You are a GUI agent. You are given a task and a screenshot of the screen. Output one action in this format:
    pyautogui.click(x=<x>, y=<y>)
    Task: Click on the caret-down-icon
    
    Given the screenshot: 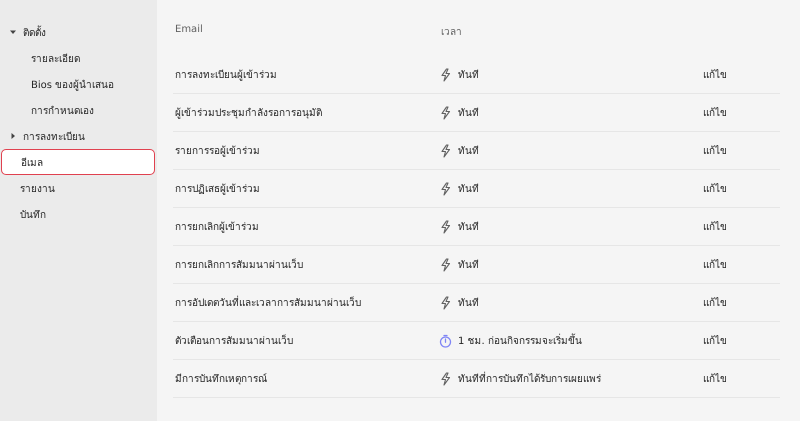 What is the action you would take?
    pyautogui.click(x=13, y=32)
    